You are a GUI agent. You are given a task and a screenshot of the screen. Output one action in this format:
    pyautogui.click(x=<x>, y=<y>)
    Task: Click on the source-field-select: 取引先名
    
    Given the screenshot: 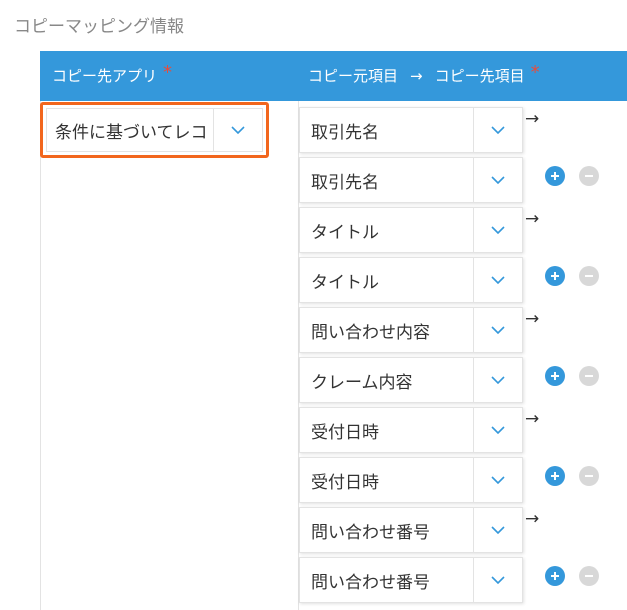 What is the action you would take?
    pyautogui.click(x=411, y=130)
    